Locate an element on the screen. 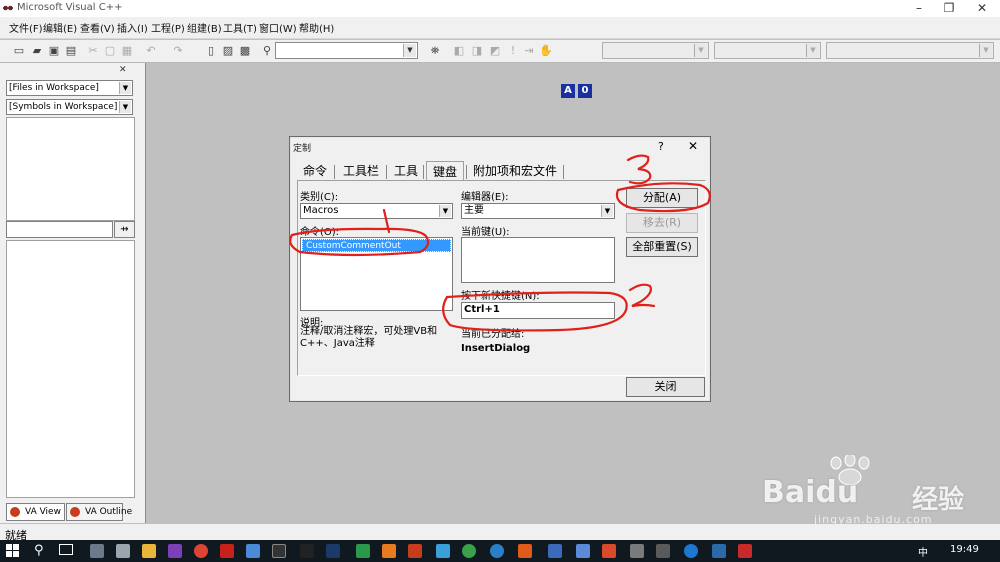 Image resolution: width=1000 pixels, height=562 pixels. menu-edit: 编辑(E) is located at coordinates (60, 27).